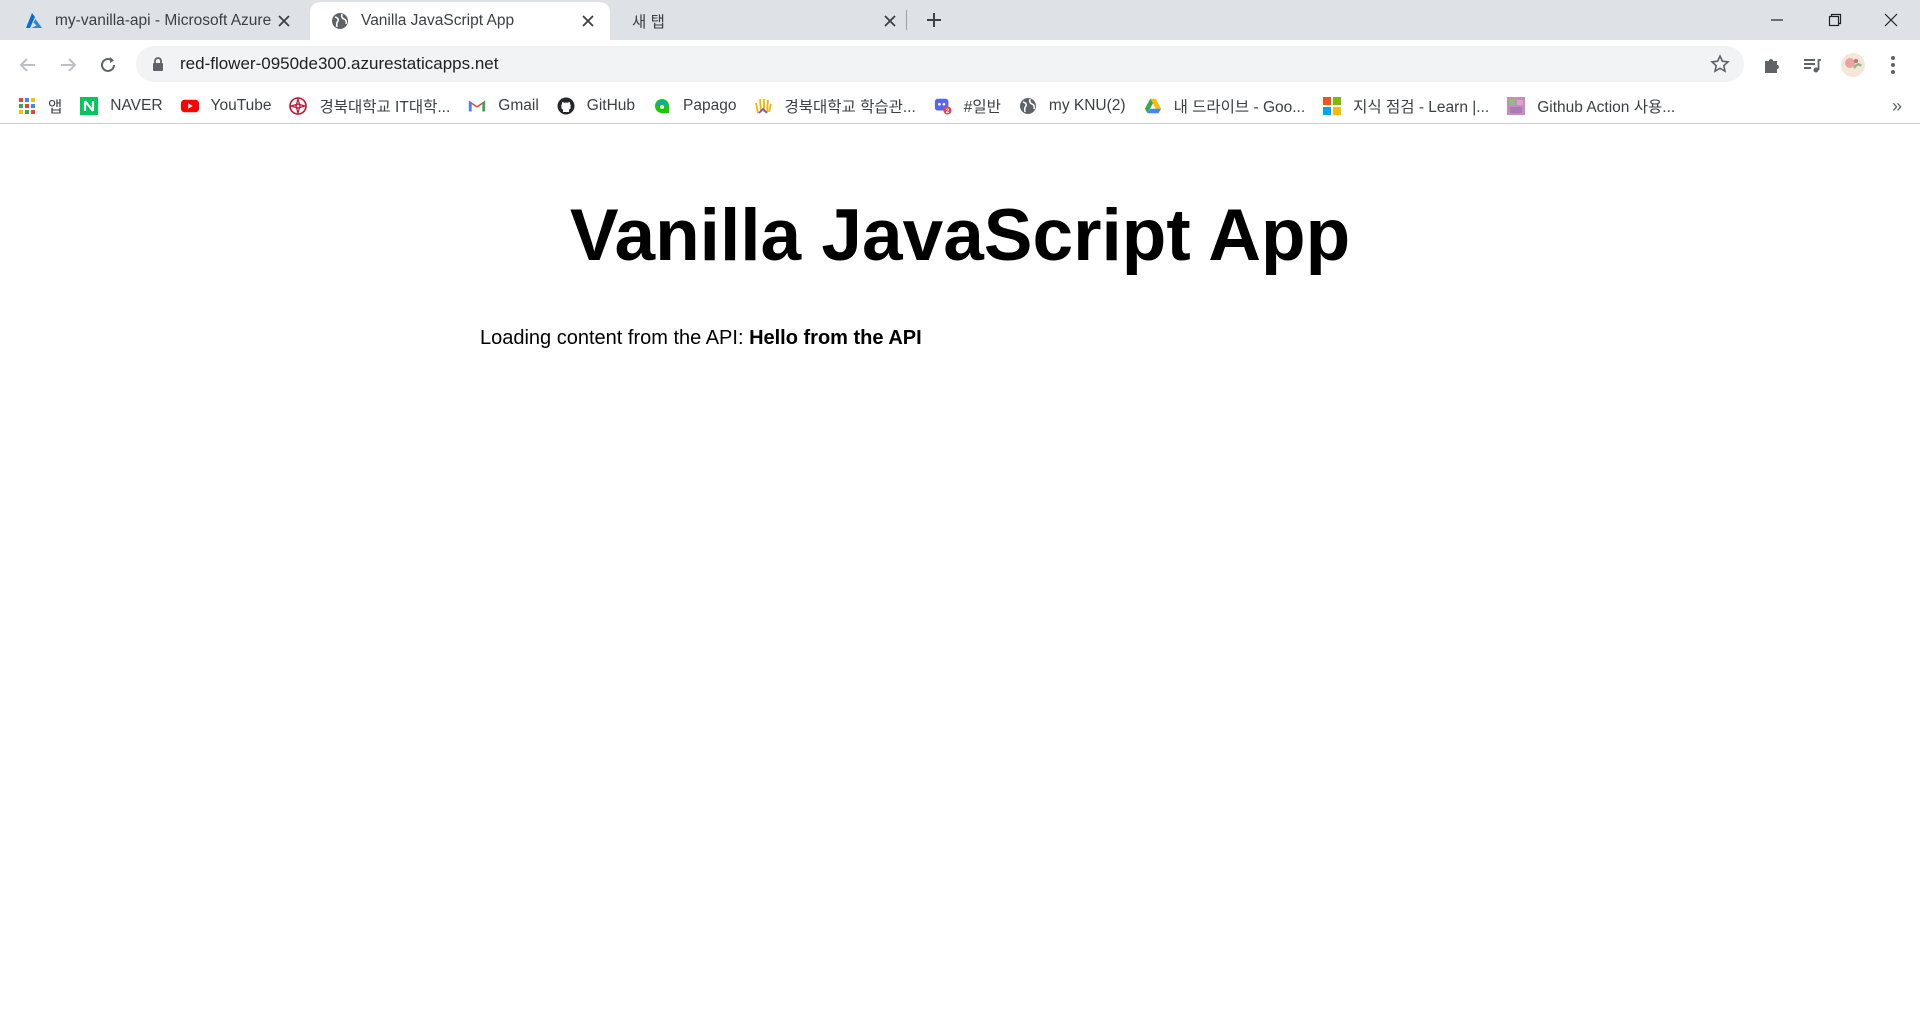 The height and width of the screenshot is (1030, 1920). I want to click on restore-icon, so click(1835, 20).